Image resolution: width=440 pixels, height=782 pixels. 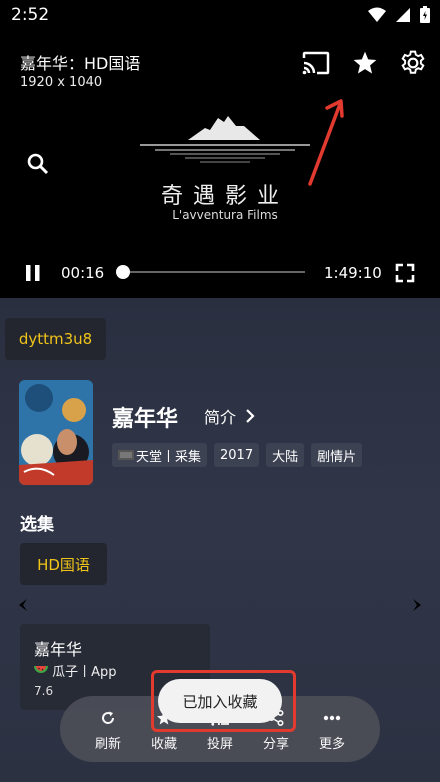 What do you see at coordinates (220, 15) in the screenshot?
I see `status-bar: 2:52` at bounding box center [220, 15].